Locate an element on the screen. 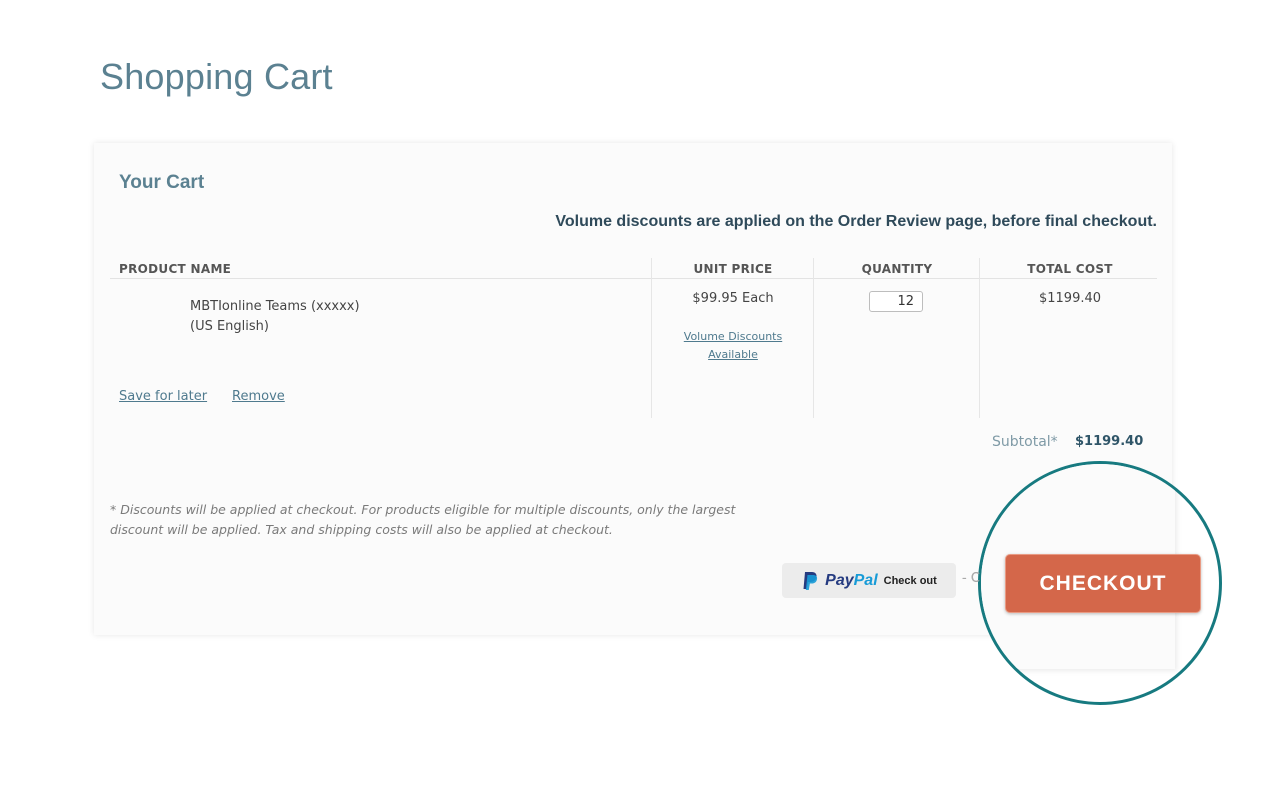 The height and width of the screenshot is (802, 1280). unit-price: $99.95 Each is located at coordinates (733, 298).